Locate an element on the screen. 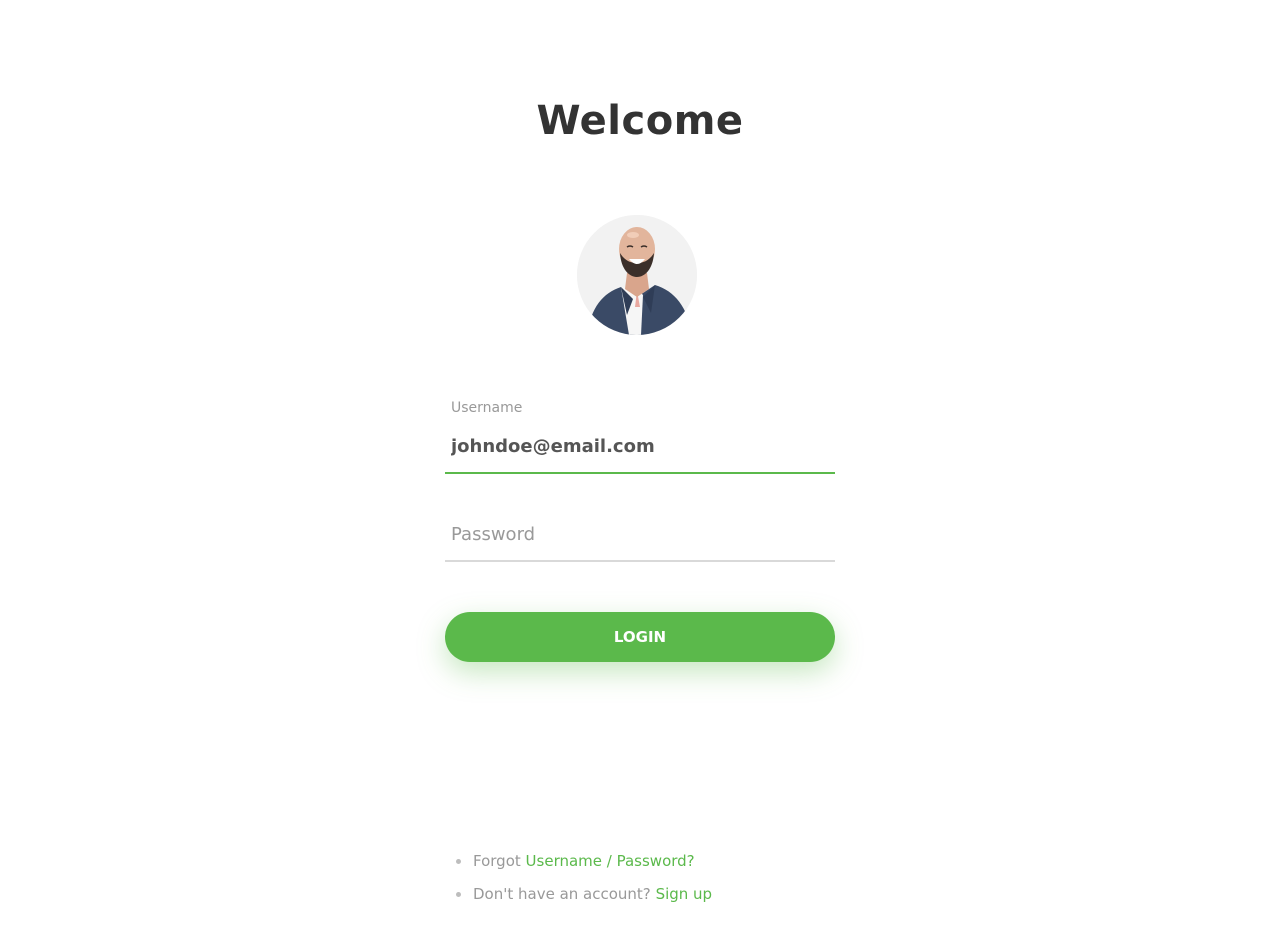 This screenshot has width=1280, height=939. username-input is located at coordinates (640, 446).